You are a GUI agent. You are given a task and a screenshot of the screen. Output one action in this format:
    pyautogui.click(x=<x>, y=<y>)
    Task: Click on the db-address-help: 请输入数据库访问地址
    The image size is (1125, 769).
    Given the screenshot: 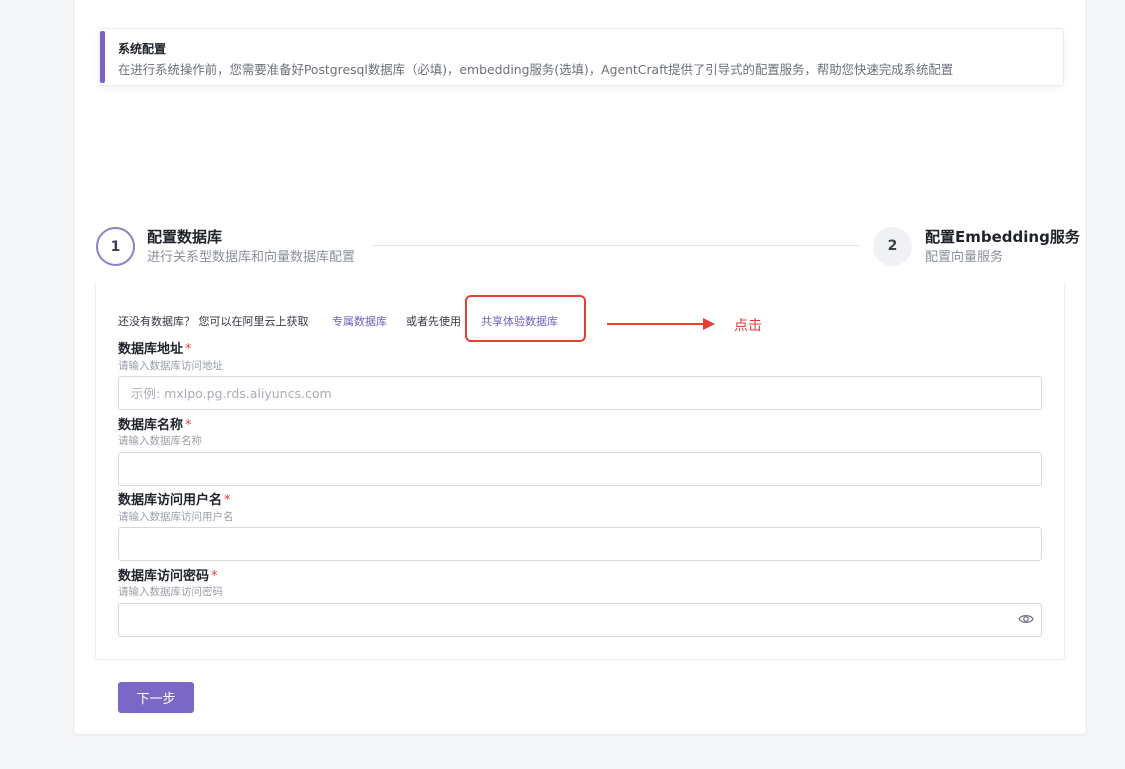 What is the action you would take?
    pyautogui.click(x=170, y=366)
    